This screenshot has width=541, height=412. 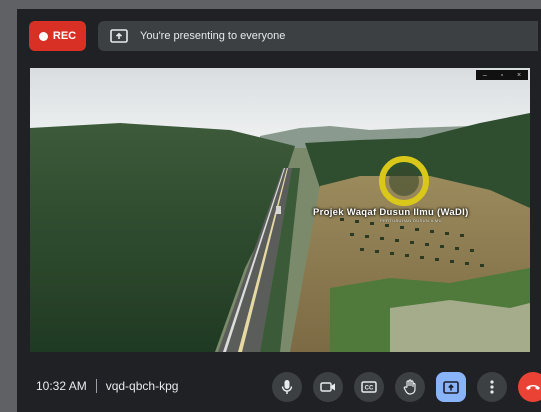 I want to click on mic-icon, so click(x=287, y=387).